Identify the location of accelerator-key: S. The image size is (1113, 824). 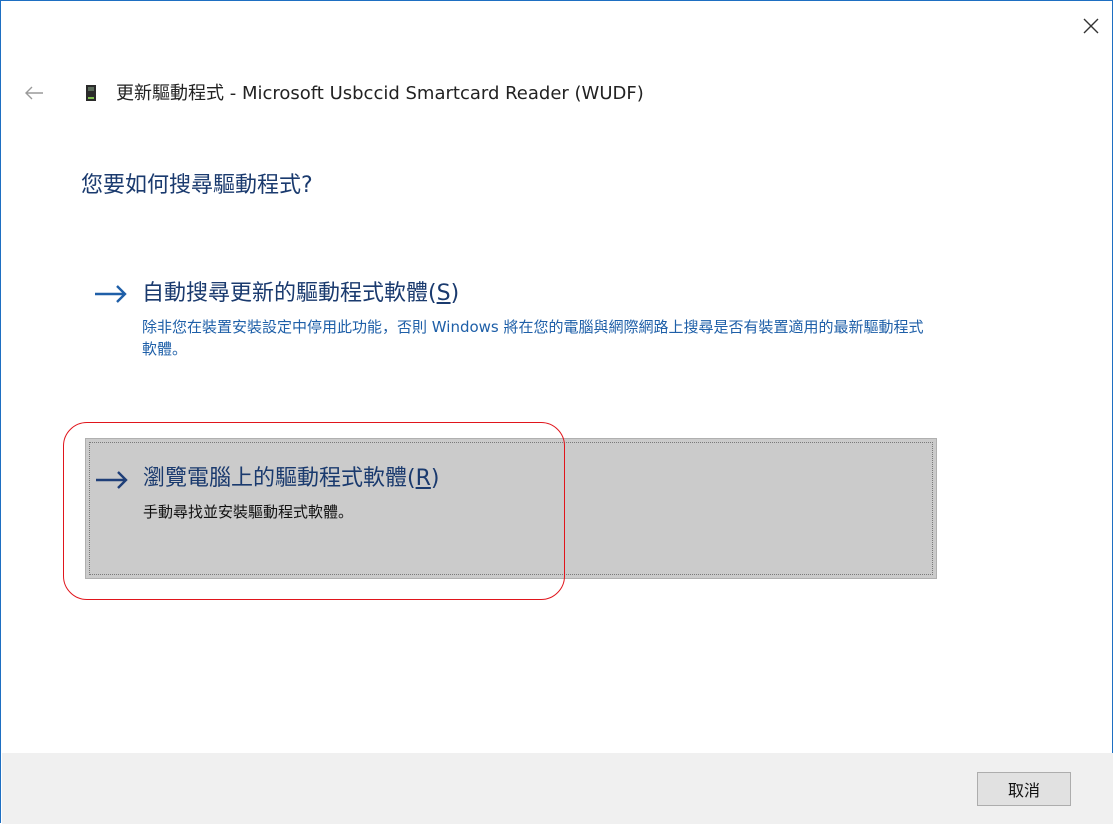
(443, 293).